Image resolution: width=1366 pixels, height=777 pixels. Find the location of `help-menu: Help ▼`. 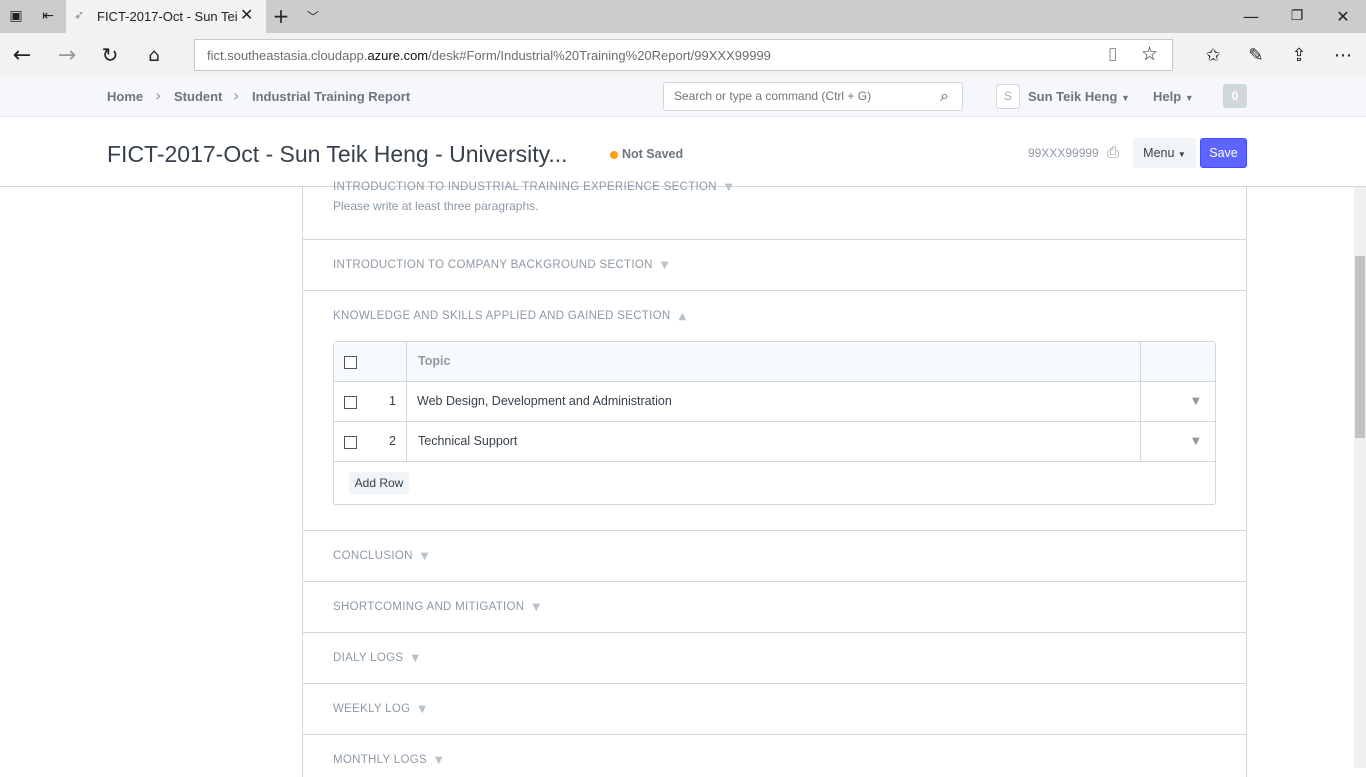

help-menu: Help ▼ is located at coordinates (1173, 96).